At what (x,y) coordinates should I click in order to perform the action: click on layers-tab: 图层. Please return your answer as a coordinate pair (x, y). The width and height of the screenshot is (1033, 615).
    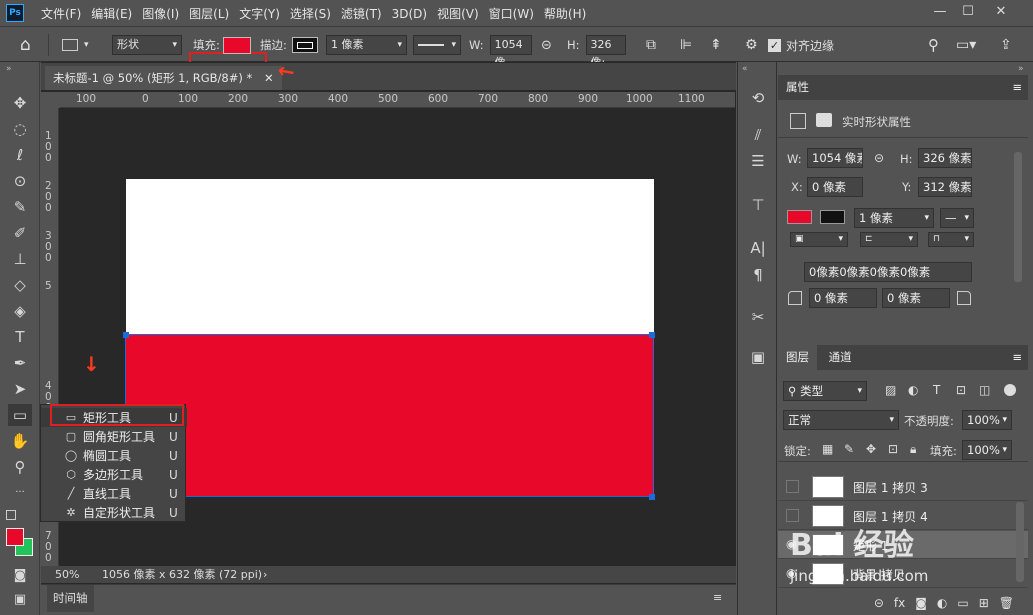
    Looking at the image, I should click on (797, 357).